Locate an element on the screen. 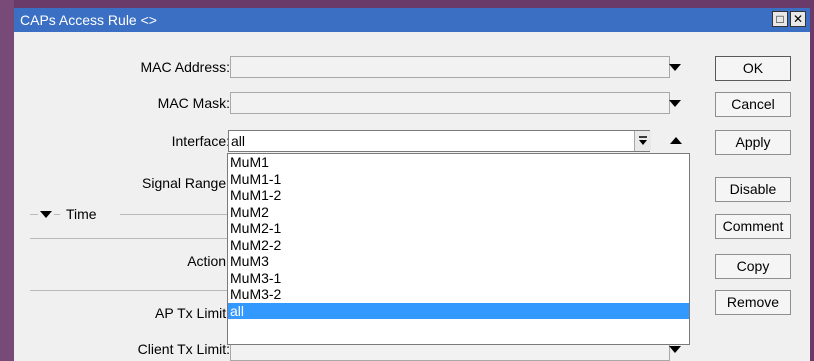  interface-option: MuM3-1 is located at coordinates (458, 278).